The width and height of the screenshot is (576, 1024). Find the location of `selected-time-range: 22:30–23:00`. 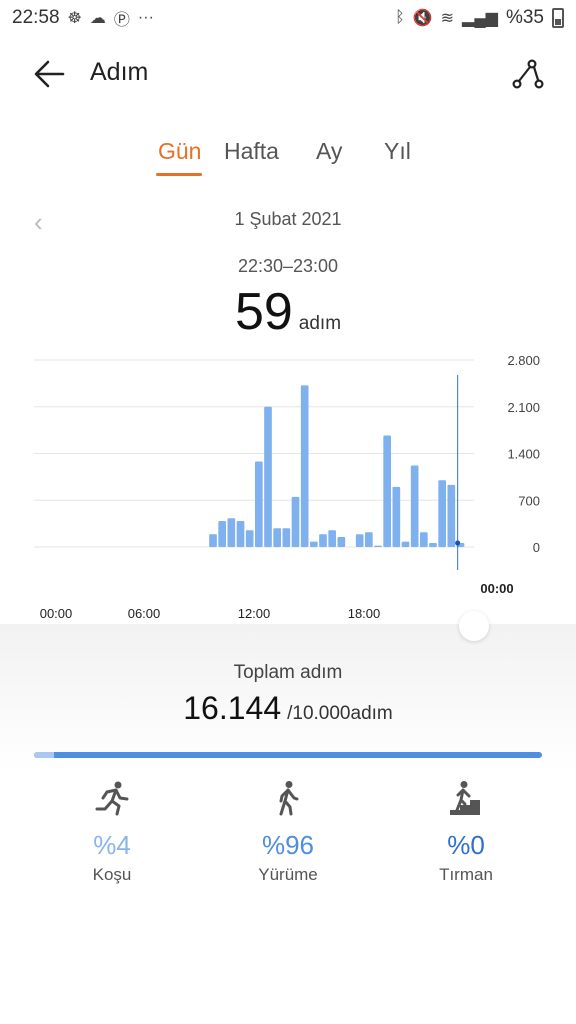

selected-time-range: 22:30–23:00 is located at coordinates (288, 266).